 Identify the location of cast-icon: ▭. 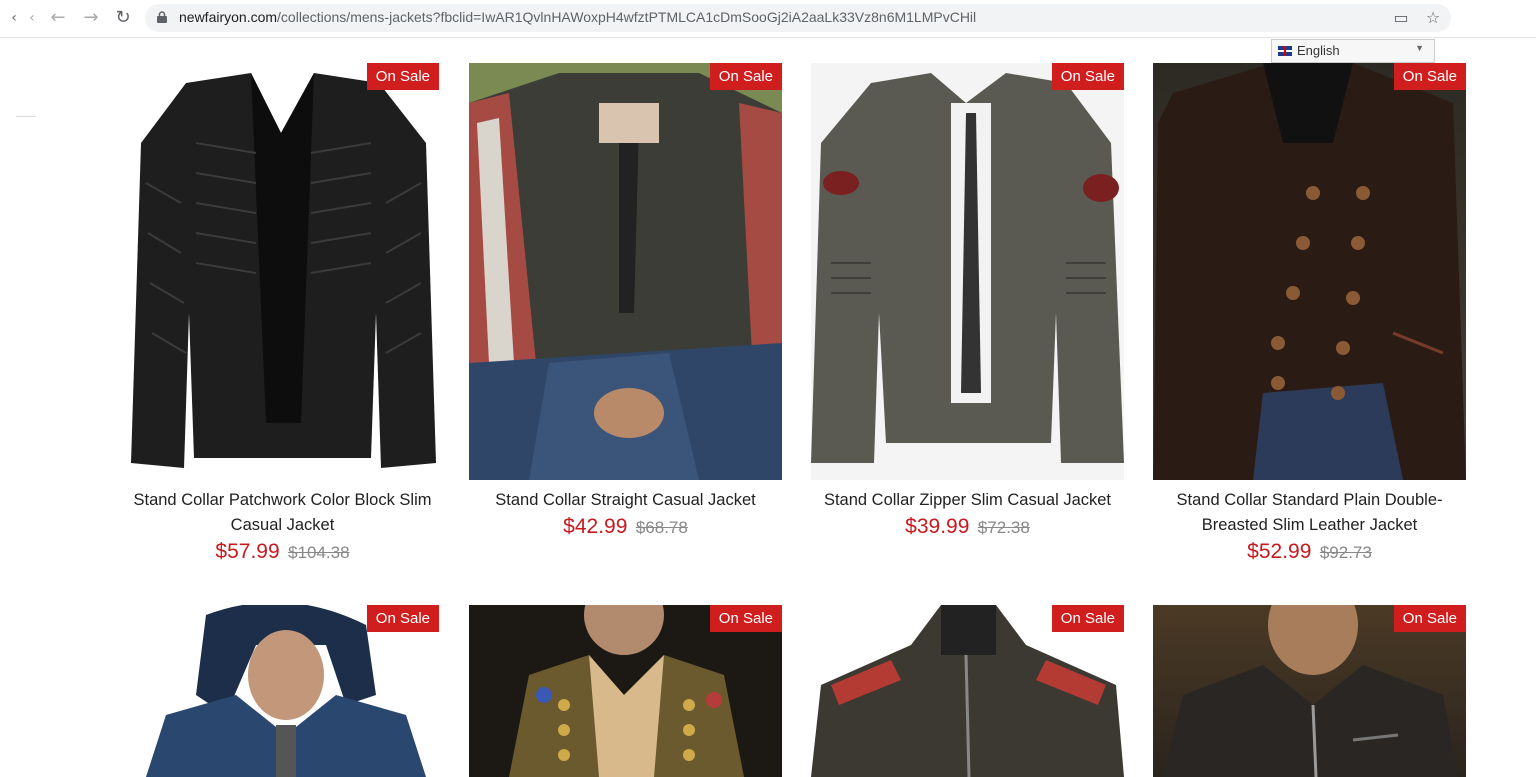
(1401, 18).